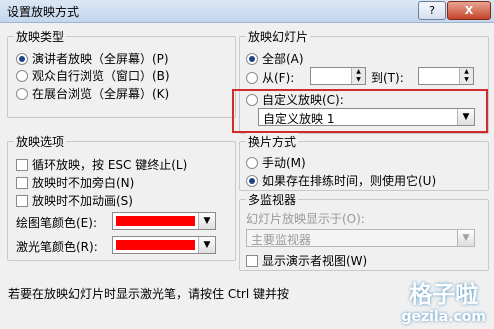  What do you see at coordinates (40, 36) in the screenshot?
I see `show-type-label: 放映类型` at bounding box center [40, 36].